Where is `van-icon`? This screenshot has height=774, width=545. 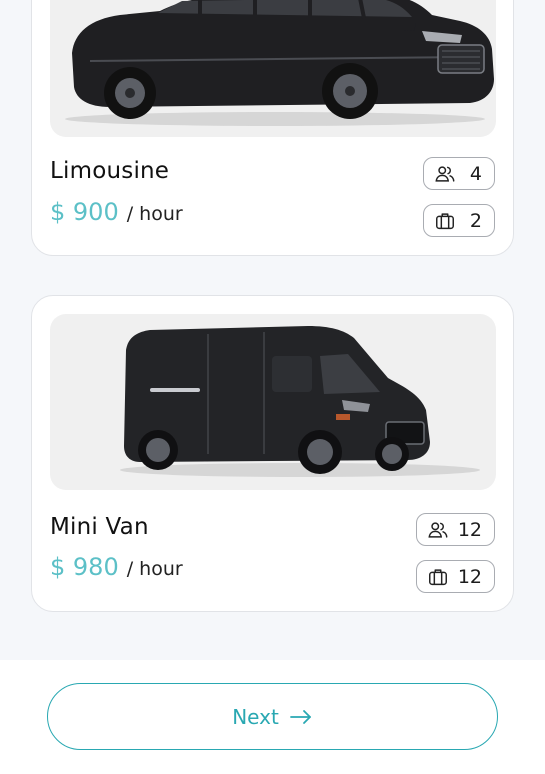
van-icon is located at coordinates (300, 401).